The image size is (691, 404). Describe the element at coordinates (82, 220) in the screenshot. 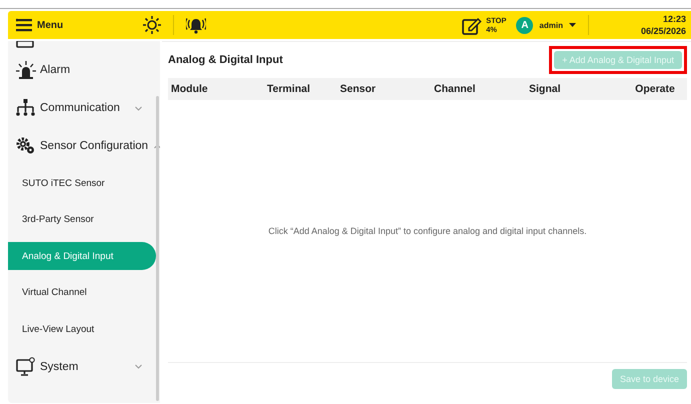

I see `sidebar-subitem: 3rd-Party Sensor` at that location.